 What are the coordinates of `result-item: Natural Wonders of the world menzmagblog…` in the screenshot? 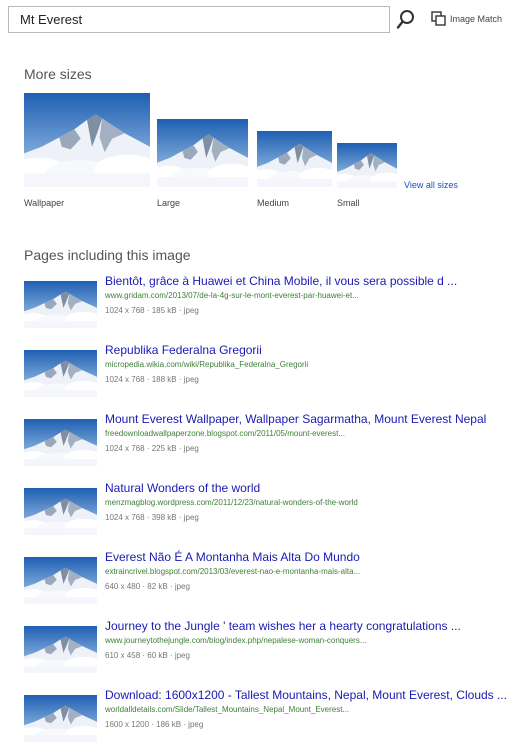 It's located at (266, 510).